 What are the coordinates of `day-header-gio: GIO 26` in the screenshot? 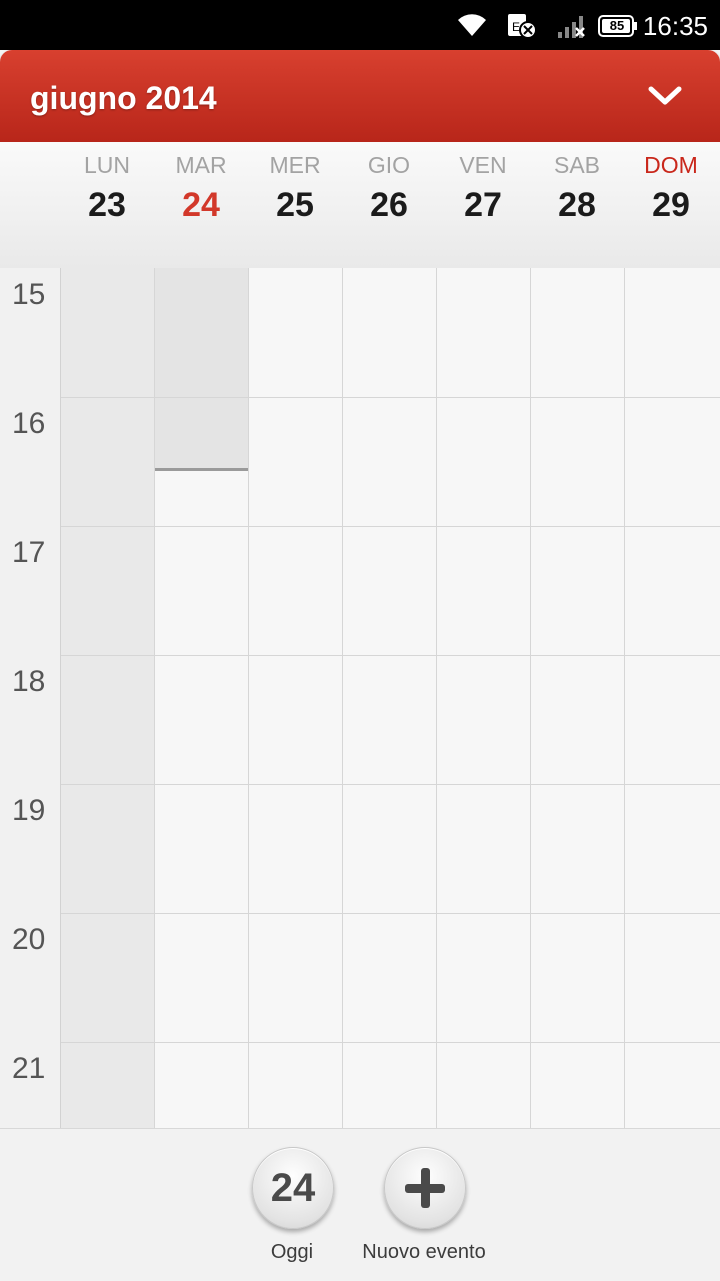 It's located at (389, 205).